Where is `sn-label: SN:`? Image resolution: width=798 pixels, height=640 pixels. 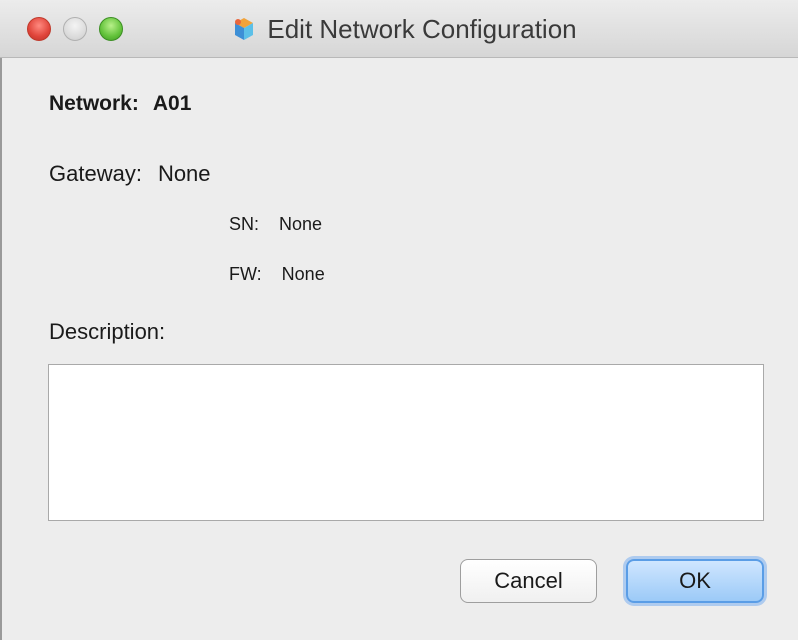
sn-label: SN: is located at coordinates (244, 224).